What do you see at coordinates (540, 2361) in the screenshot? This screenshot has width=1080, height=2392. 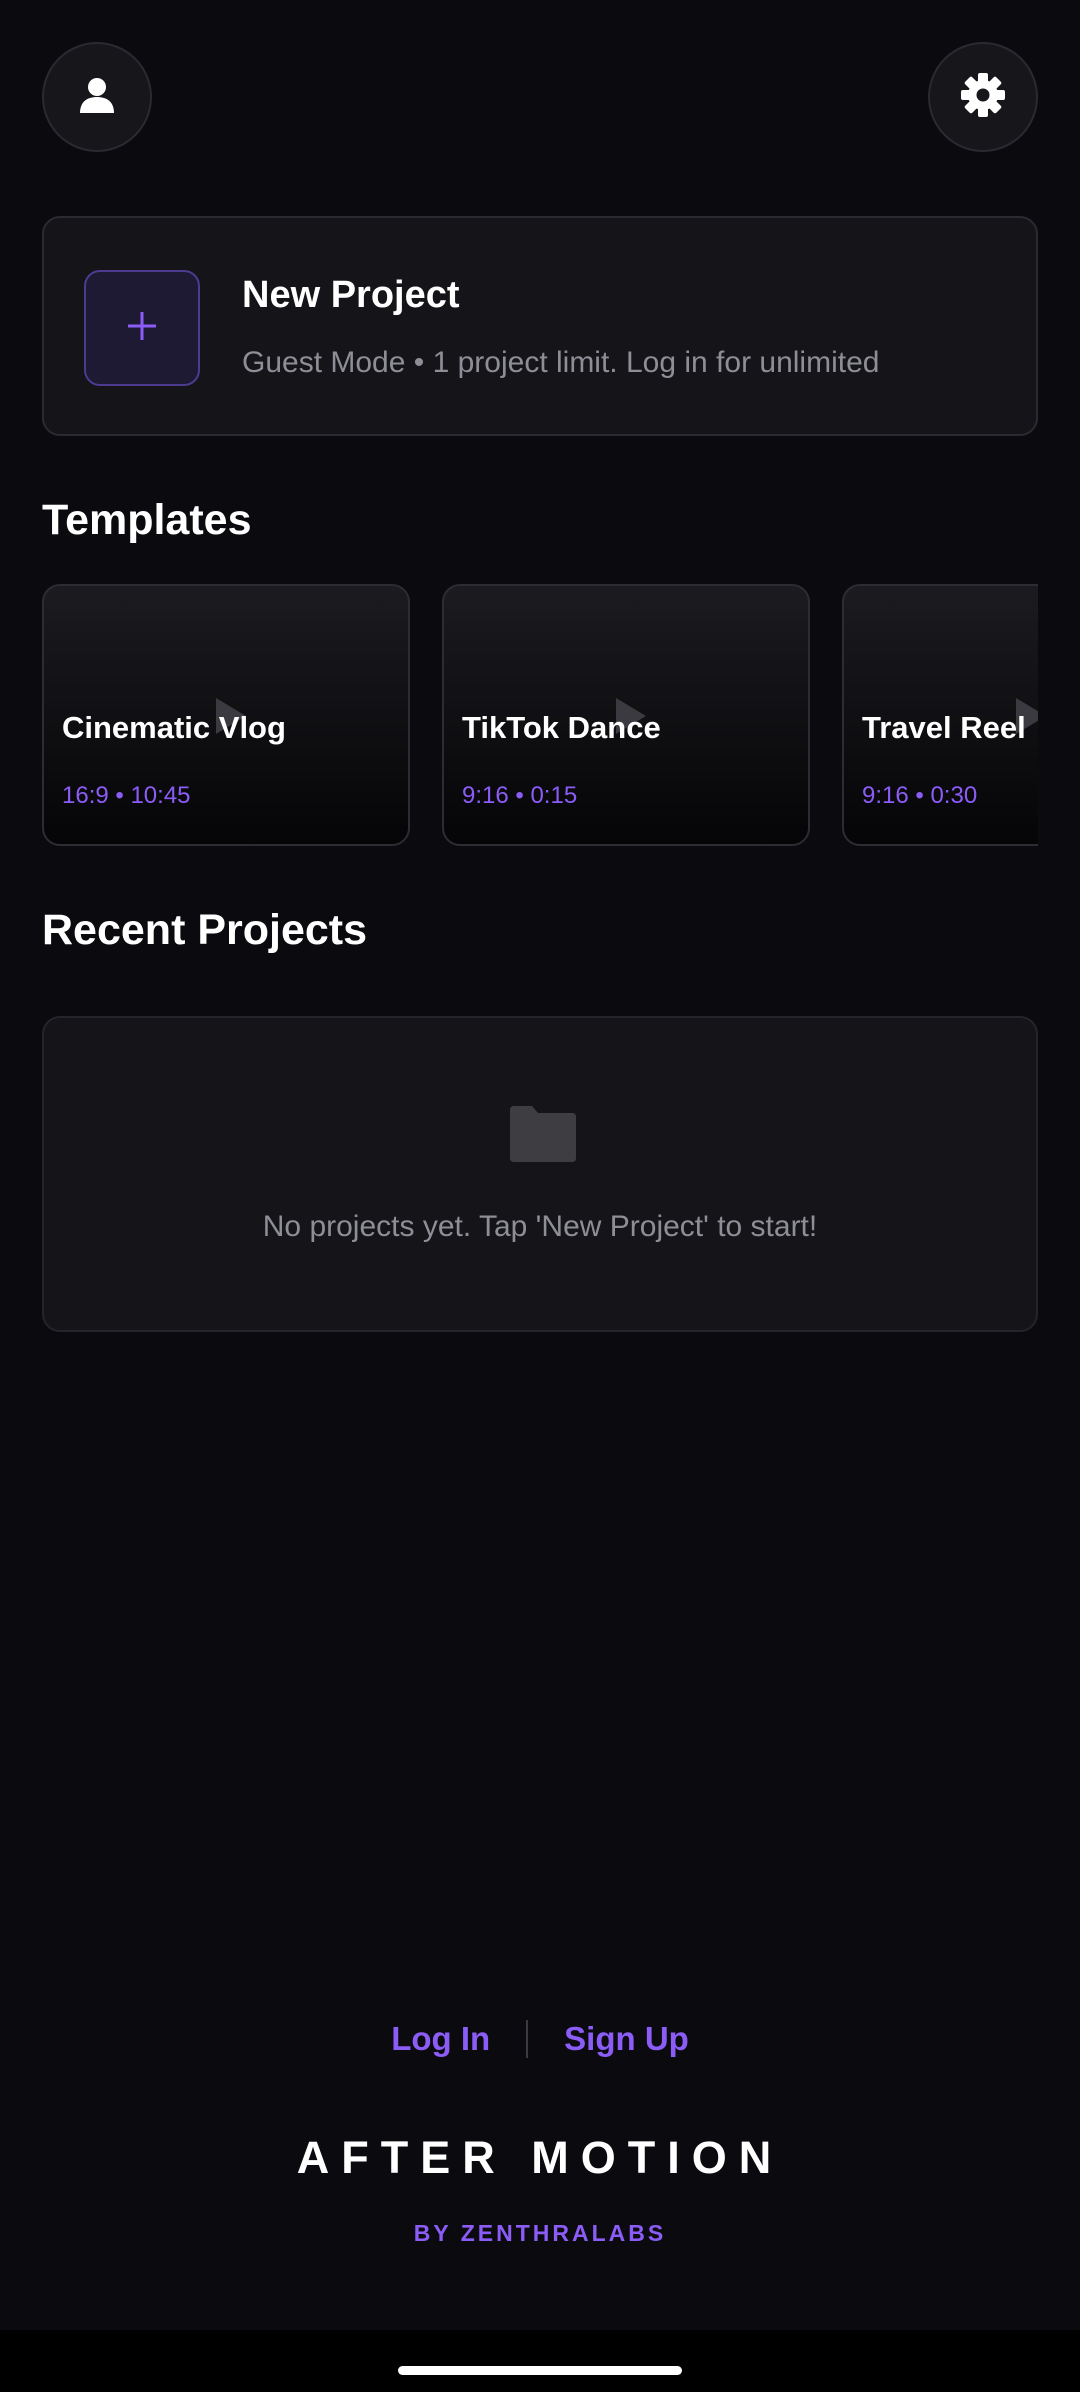 I see `system-nav-bar` at bounding box center [540, 2361].